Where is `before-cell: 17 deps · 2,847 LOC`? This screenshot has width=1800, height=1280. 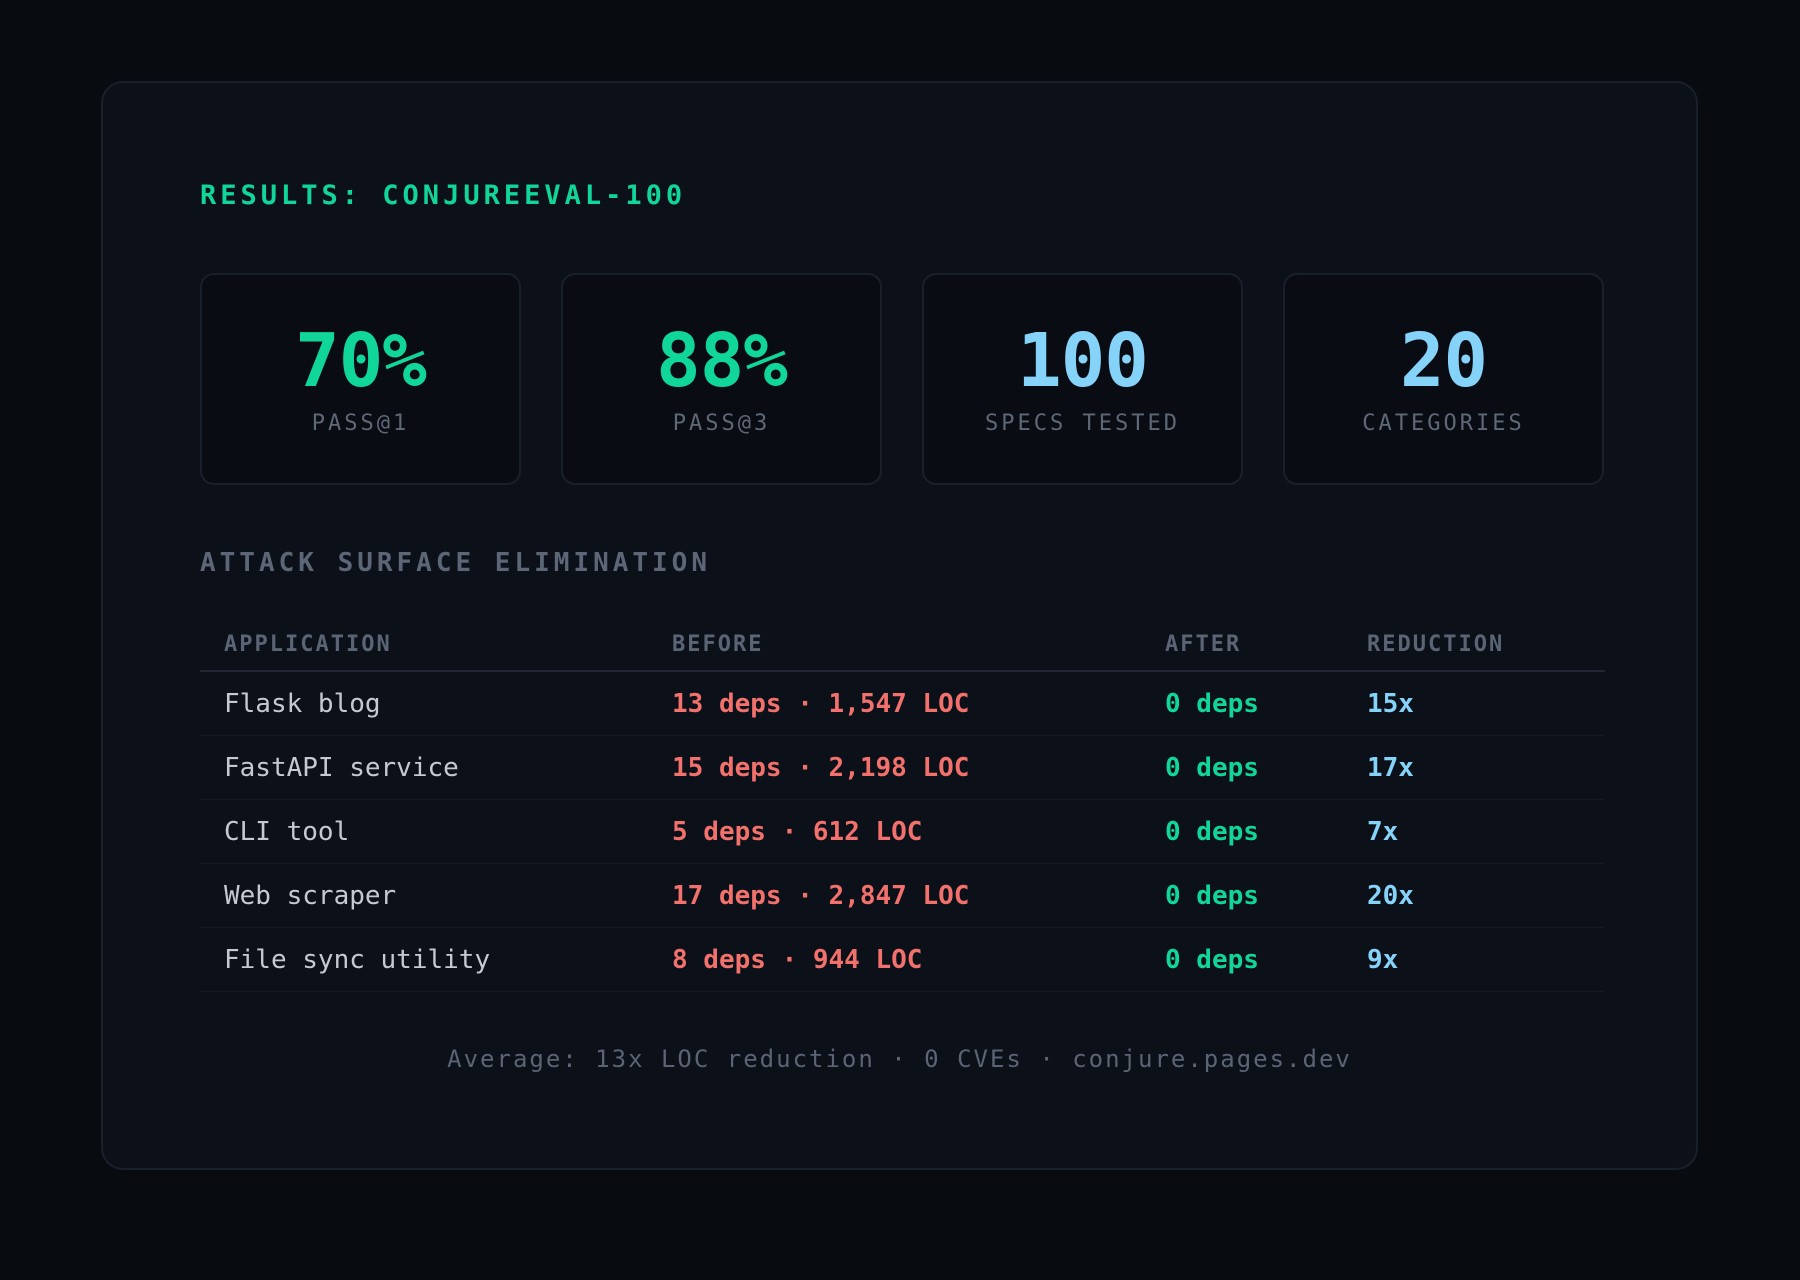
before-cell: 17 deps · 2,847 LOC is located at coordinates (821, 896).